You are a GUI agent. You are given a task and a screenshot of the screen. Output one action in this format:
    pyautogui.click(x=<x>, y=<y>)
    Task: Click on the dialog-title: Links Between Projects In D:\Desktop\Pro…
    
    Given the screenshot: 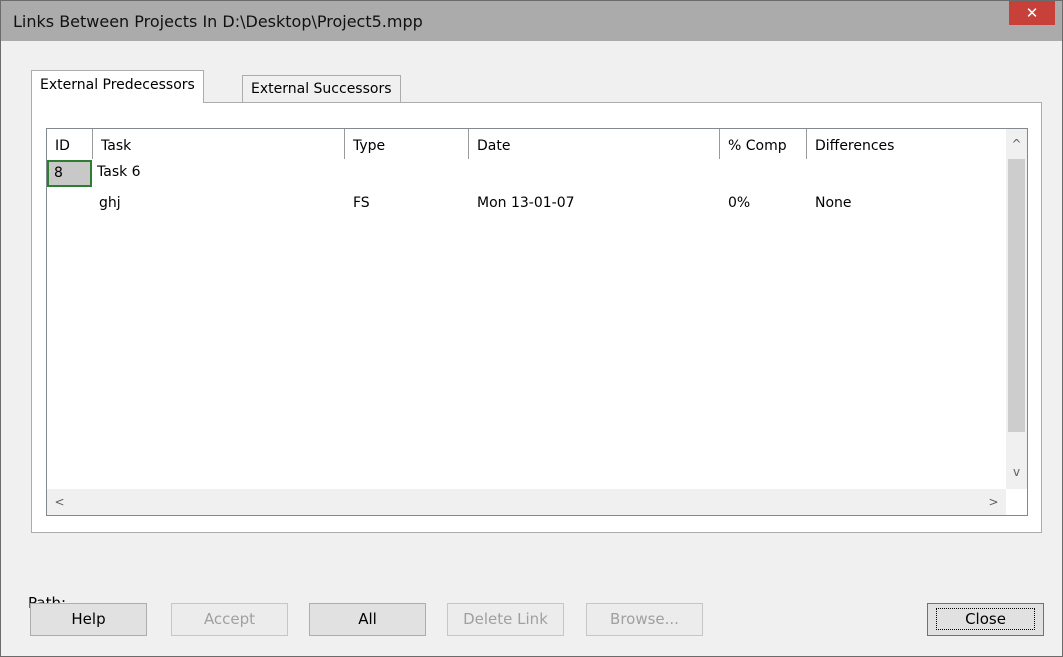 What is the action you would take?
    pyautogui.click(x=218, y=21)
    